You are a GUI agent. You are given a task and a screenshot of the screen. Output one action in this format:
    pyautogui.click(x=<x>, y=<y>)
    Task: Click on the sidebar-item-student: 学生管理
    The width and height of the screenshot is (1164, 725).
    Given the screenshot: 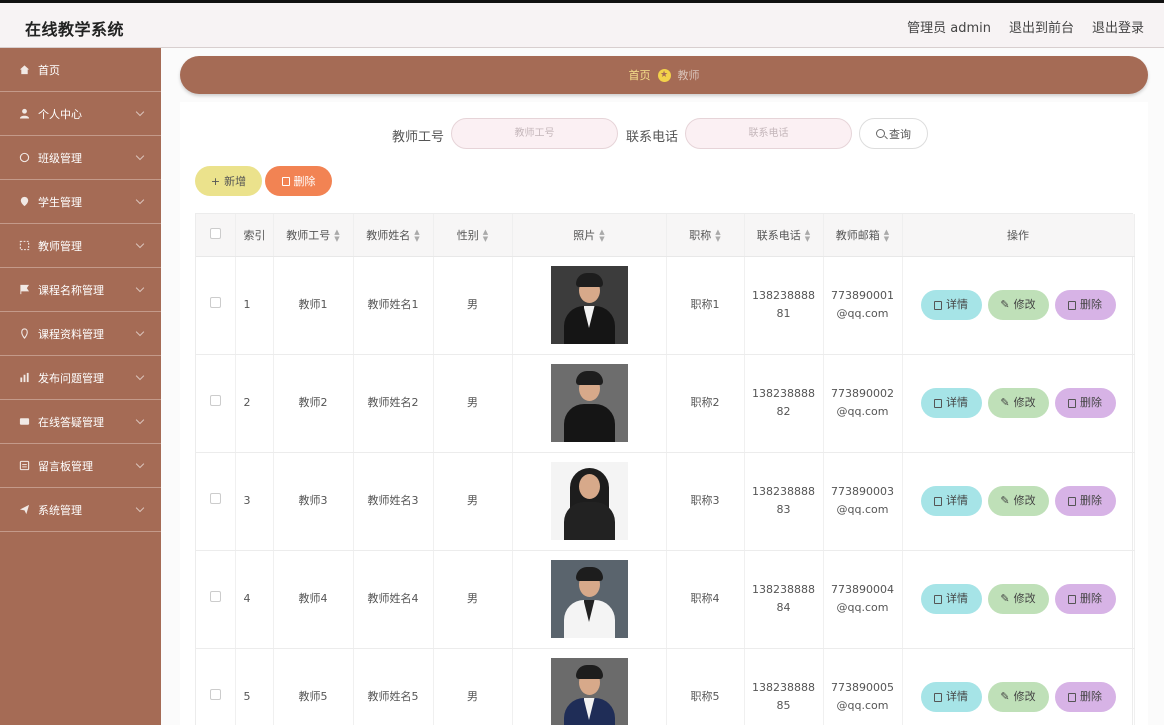 What is the action you would take?
    pyautogui.click(x=80, y=202)
    